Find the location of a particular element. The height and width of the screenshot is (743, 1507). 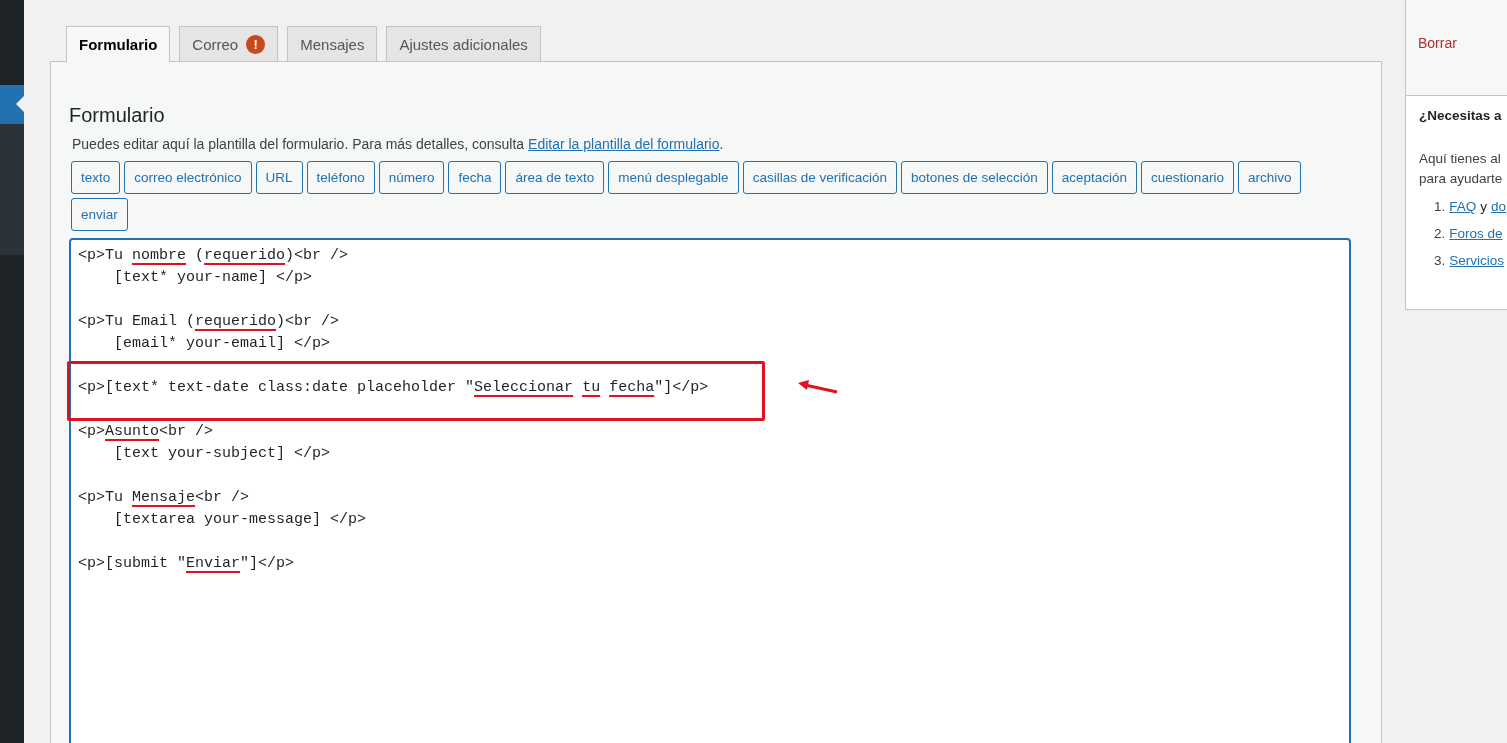

code-line: <p>[text* text-date class:date placeholder "Seleccionar tu fecha"]</p> is located at coordinates (393, 388).